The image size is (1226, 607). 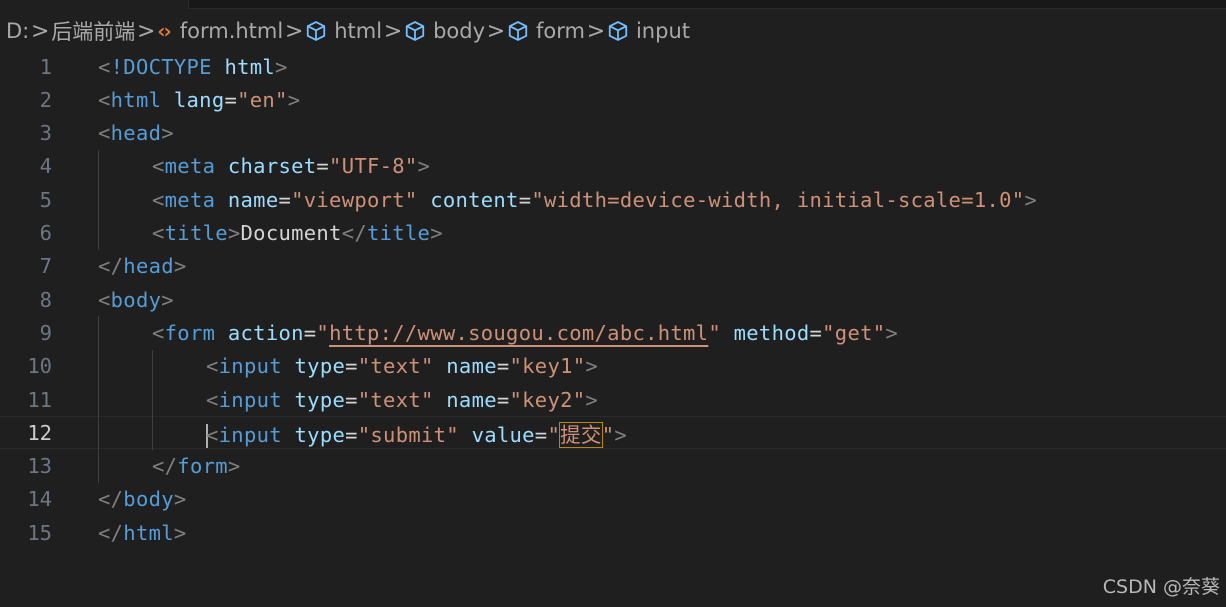 I want to click on breadcrumb-item-5: body, so click(x=444, y=31).